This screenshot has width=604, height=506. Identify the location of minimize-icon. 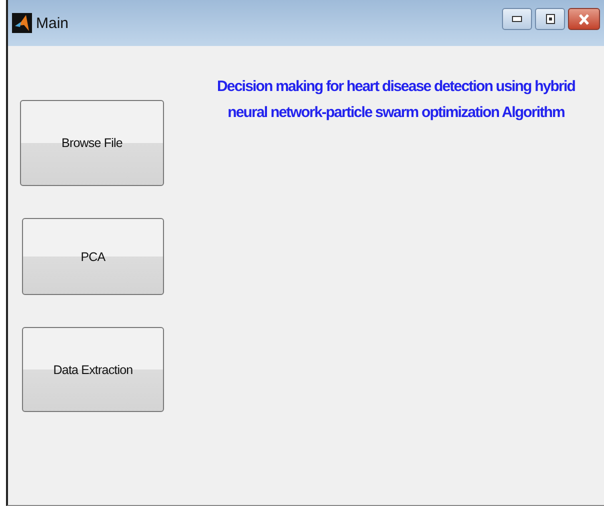
(517, 19).